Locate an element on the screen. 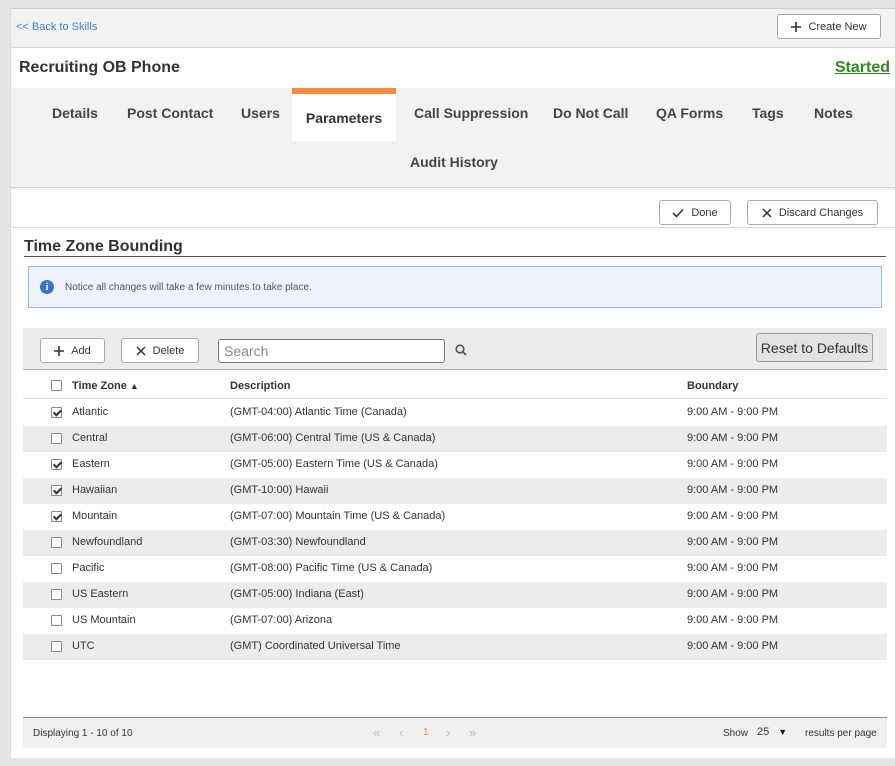  previous-page-icon: ‹ is located at coordinates (401, 732).